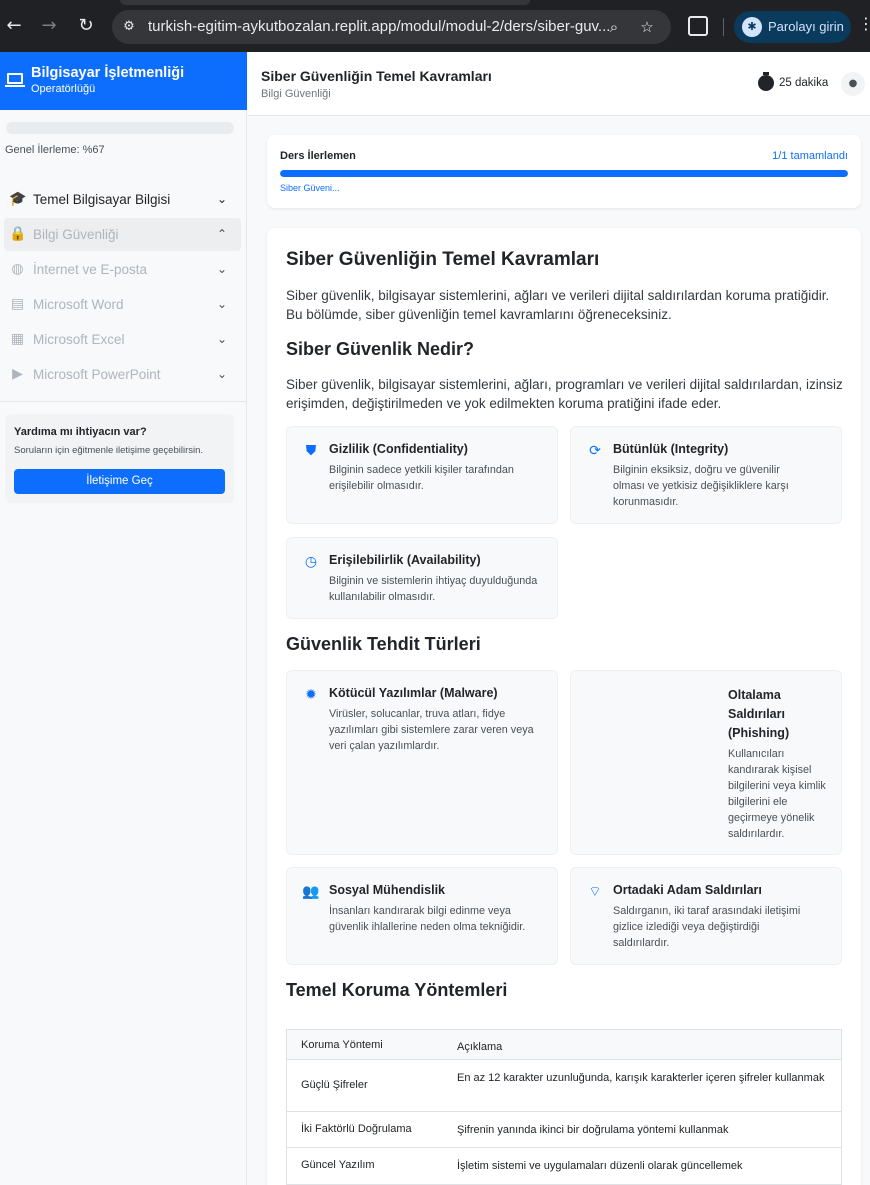 The image size is (870, 1185). Describe the element at coordinates (443, 259) in the screenshot. I see `content-heading: Siber Güvenliğin Temel Kavramları` at that location.